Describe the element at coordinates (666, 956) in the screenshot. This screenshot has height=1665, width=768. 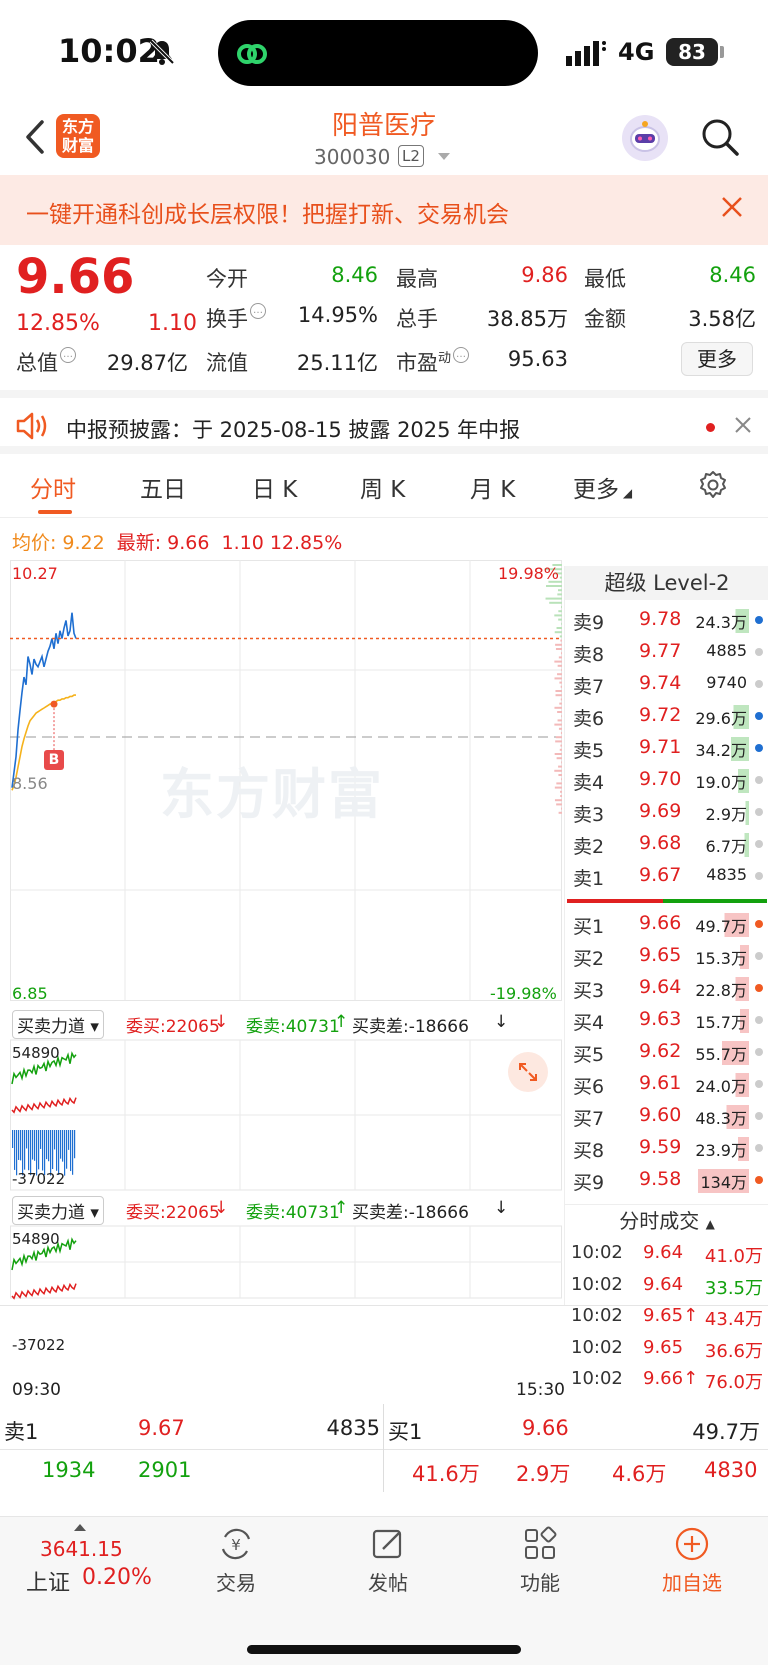
I see `bid-row: 买2 9.65 15.3万` at that location.